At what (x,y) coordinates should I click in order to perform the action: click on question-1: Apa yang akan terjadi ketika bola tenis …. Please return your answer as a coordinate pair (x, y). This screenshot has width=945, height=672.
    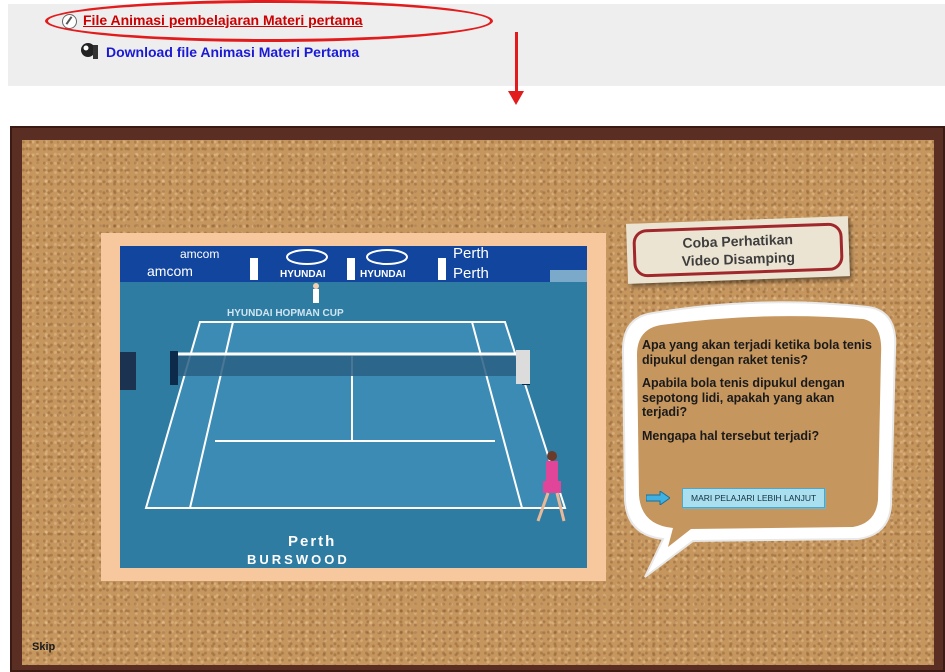
    Looking at the image, I should click on (757, 352).